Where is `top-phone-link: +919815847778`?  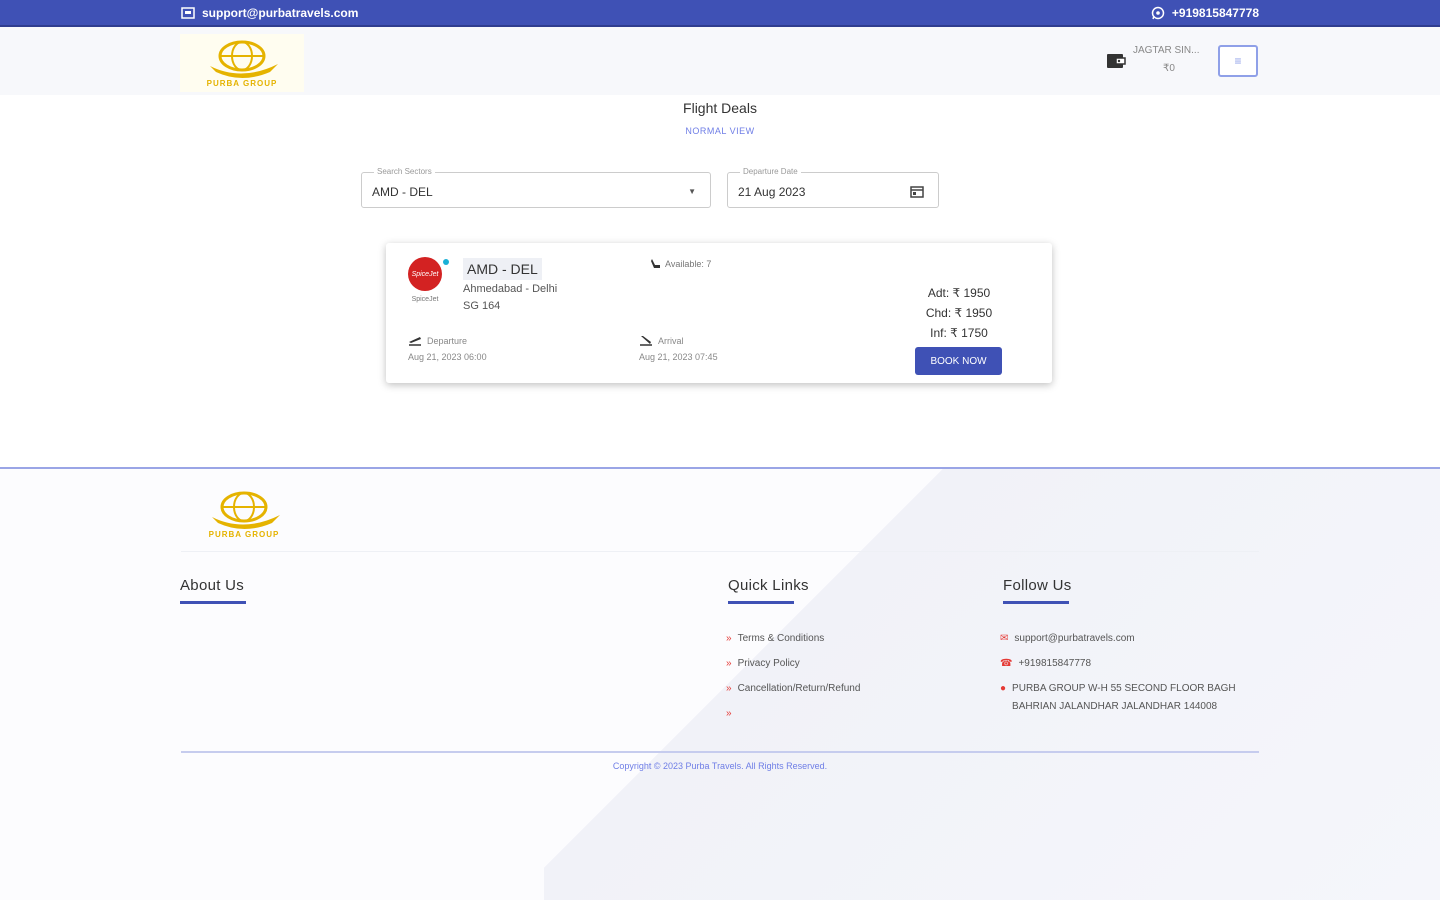 top-phone-link: +919815847778 is located at coordinates (1205, 13).